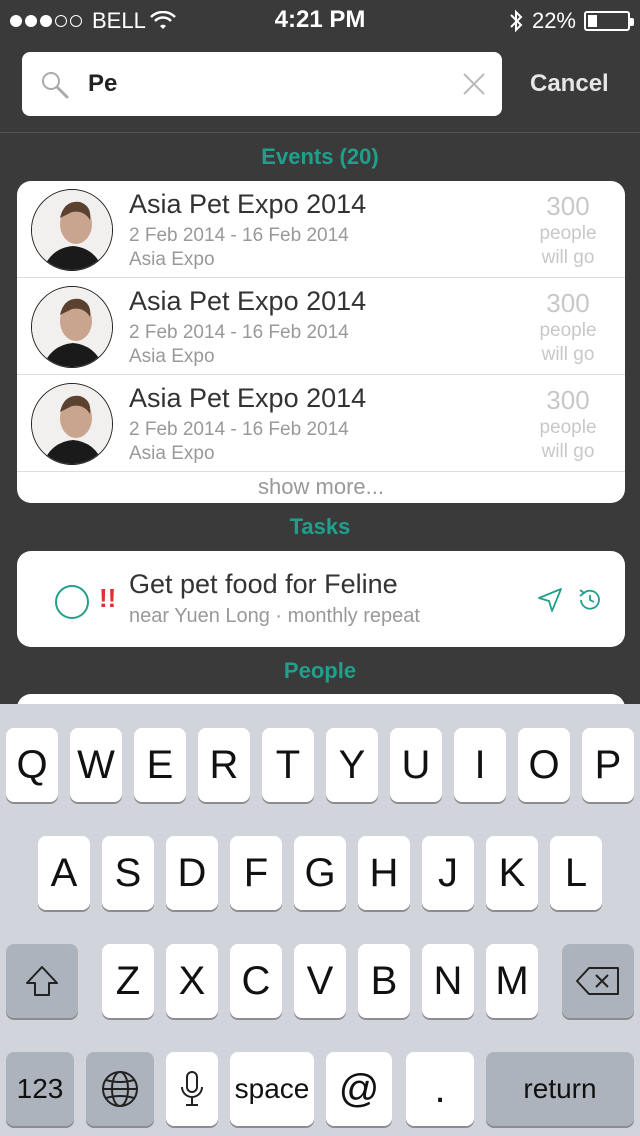 The height and width of the screenshot is (1136, 640). What do you see at coordinates (512, 873) in the screenshot?
I see `key-k: K` at bounding box center [512, 873].